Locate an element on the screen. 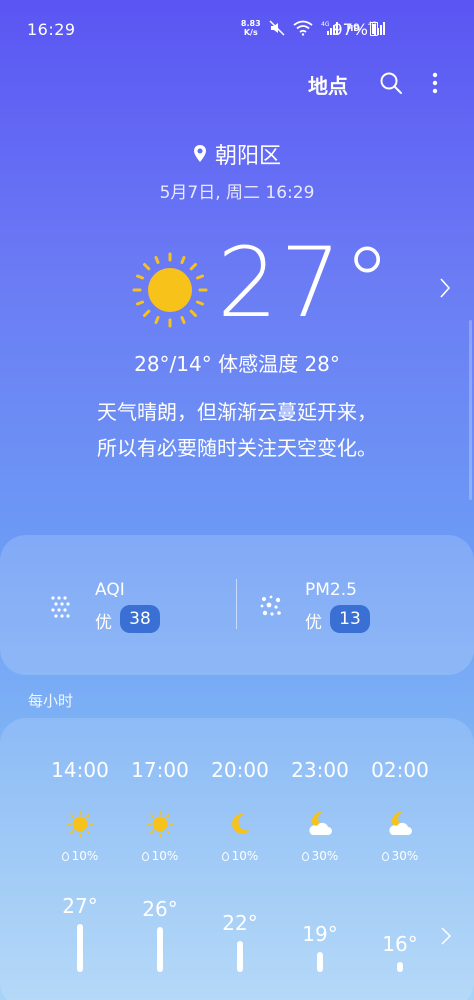 This screenshot has width=474, height=1000. weather-description-line2: 所以有必要随时关注天空变化。 is located at coordinates (237, 448).